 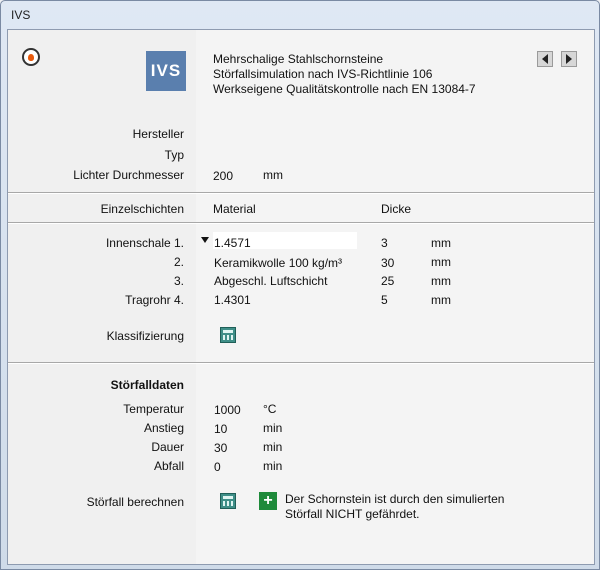 I want to click on einzelschichten-label: Einzelschichten, so click(x=142, y=209).